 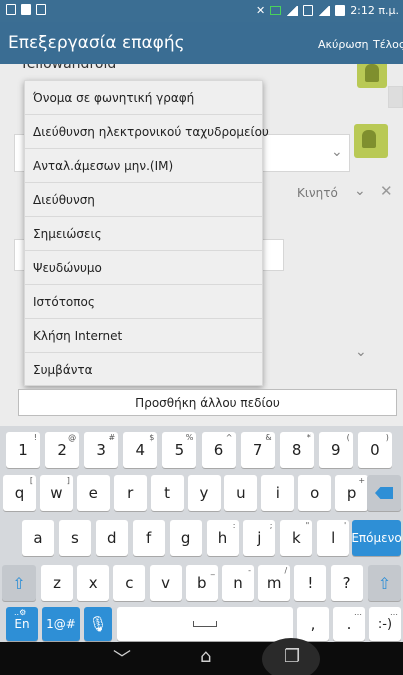 What do you see at coordinates (317, 193) in the screenshot?
I see `phone-type-label: Κινητό` at bounding box center [317, 193].